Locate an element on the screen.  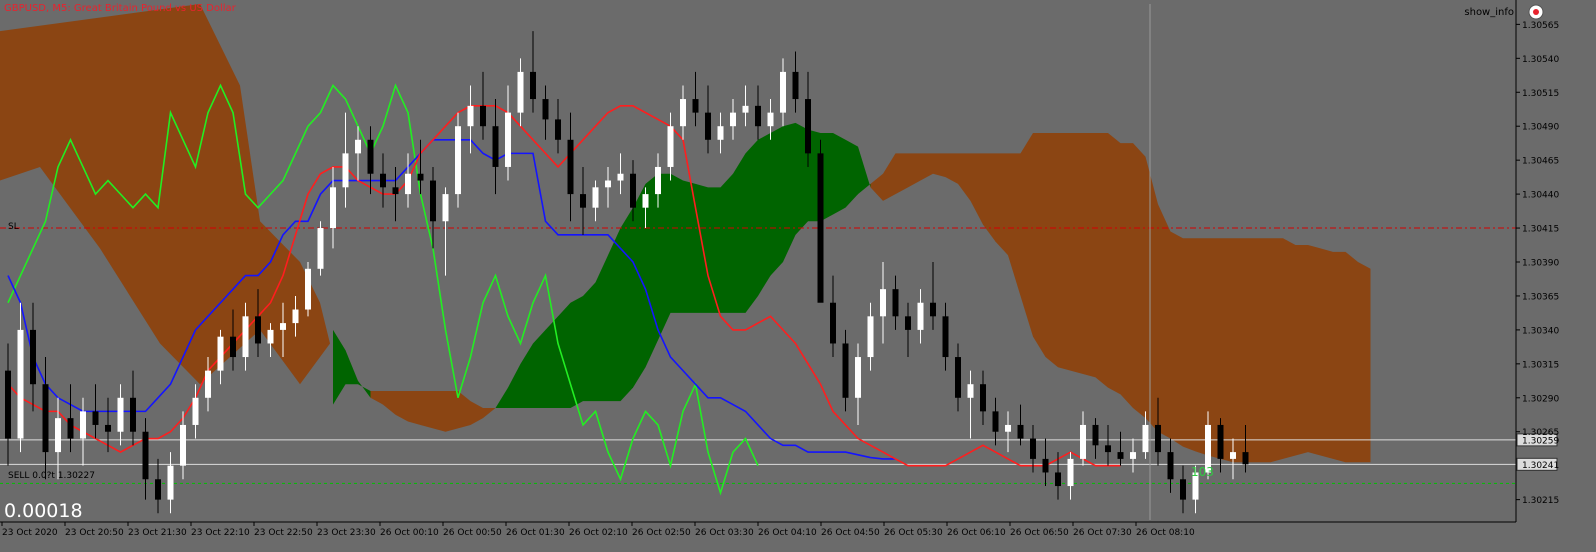
time-tick-label: 23 Oct 20:50 is located at coordinates (94, 533).